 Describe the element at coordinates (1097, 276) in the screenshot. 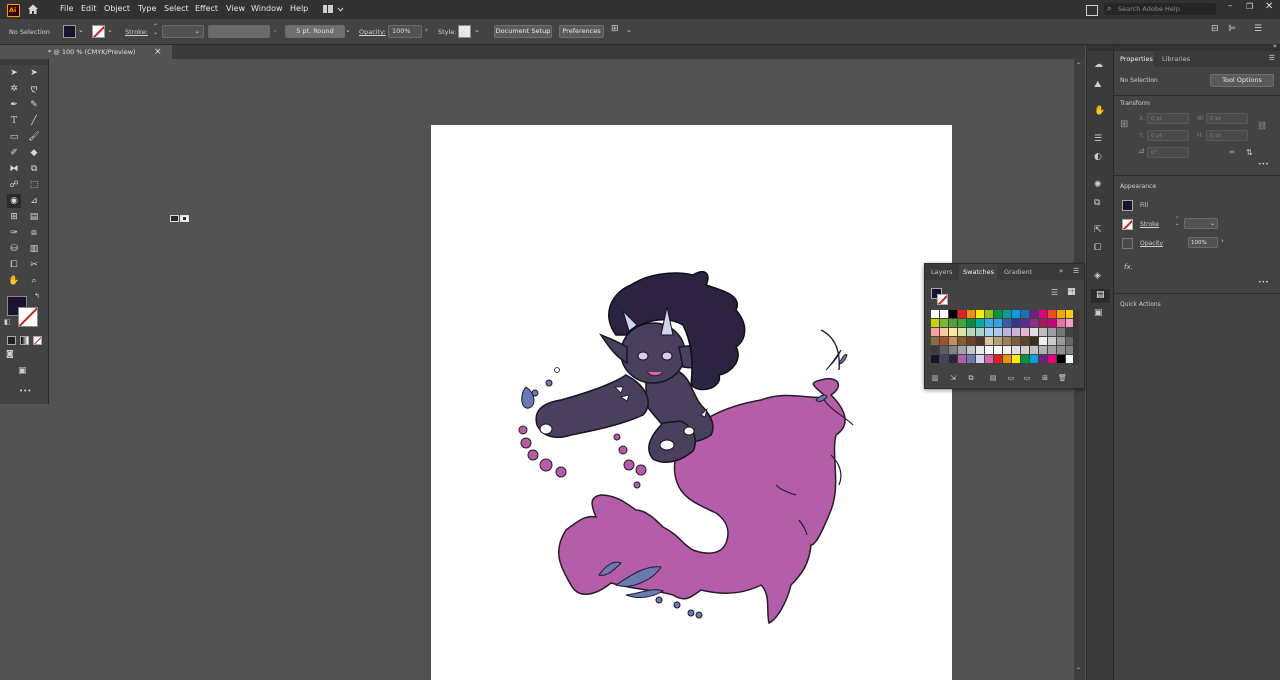

I see `layers-icon: ◈` at that location.